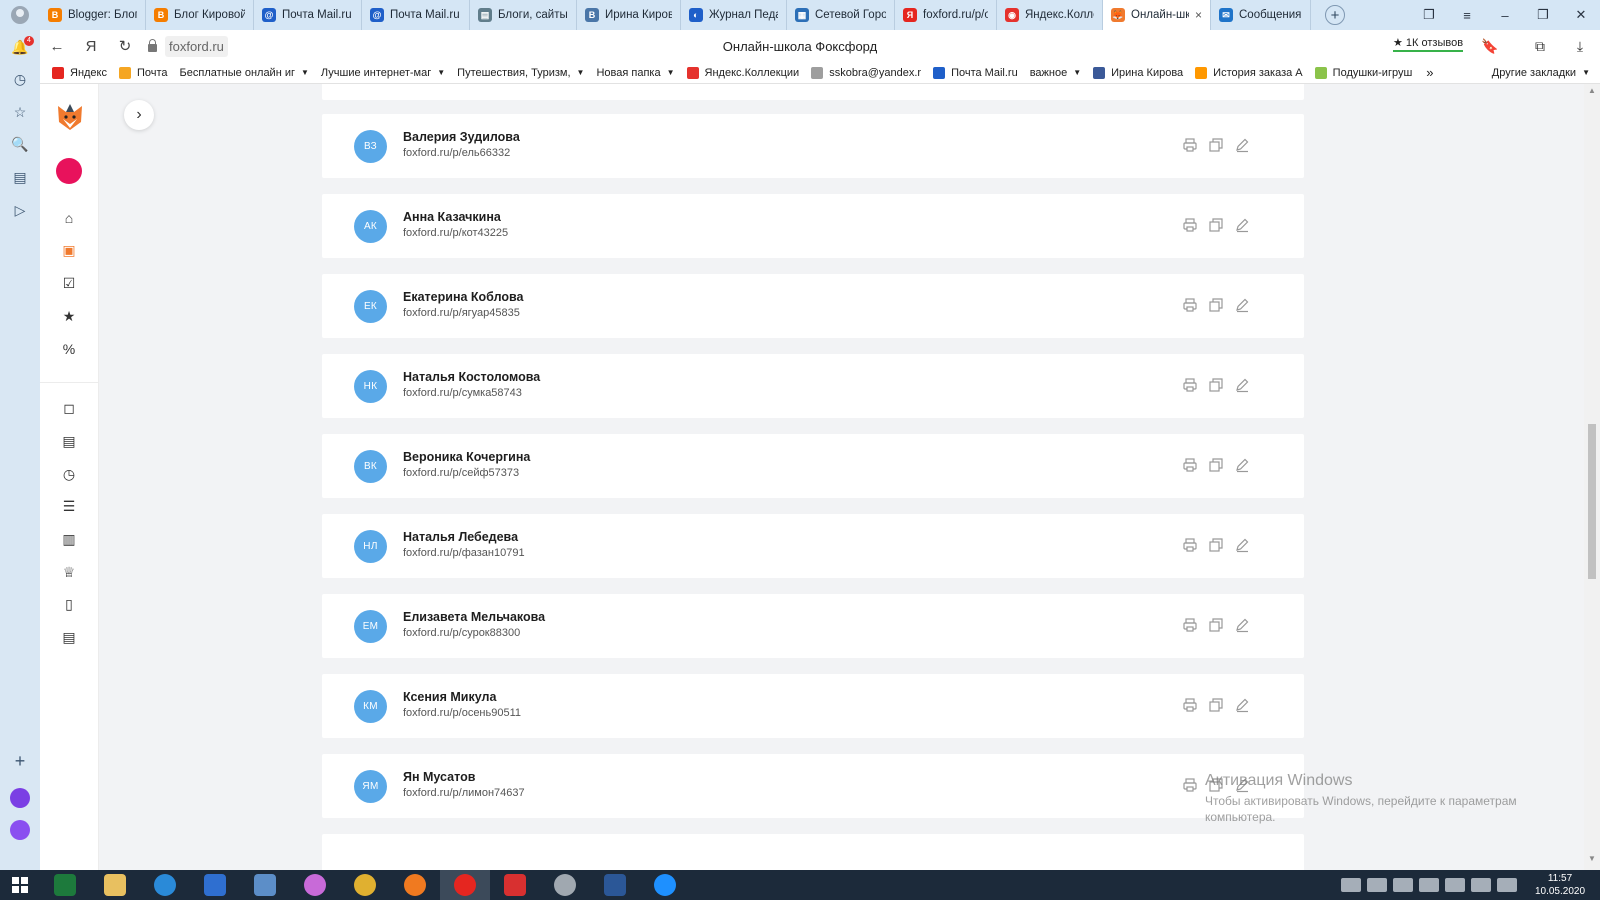 Image resolution: width=1600 pixels, height=900 pixels. I want to click on bookmark-folder: Лучшие интернет-маг ▼, so click(383, 73).